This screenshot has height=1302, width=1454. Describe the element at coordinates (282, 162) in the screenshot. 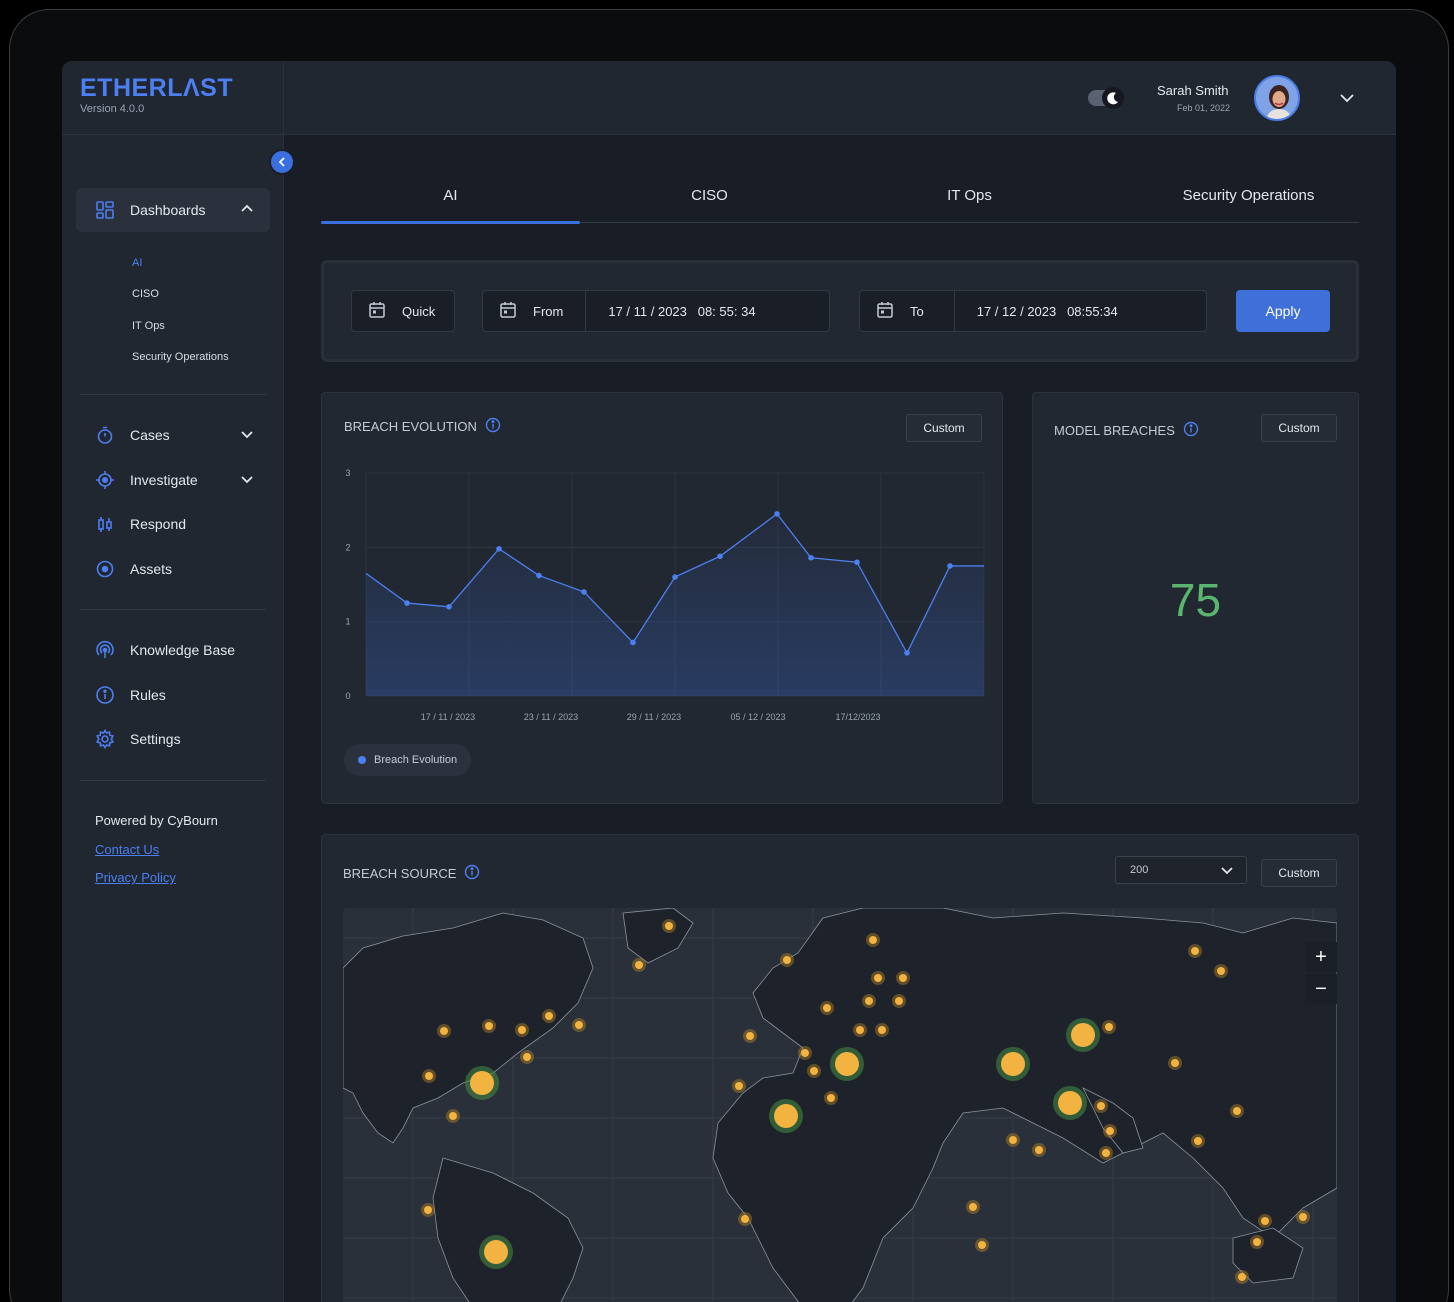

I see `collapse-sidebar-button` at that location.